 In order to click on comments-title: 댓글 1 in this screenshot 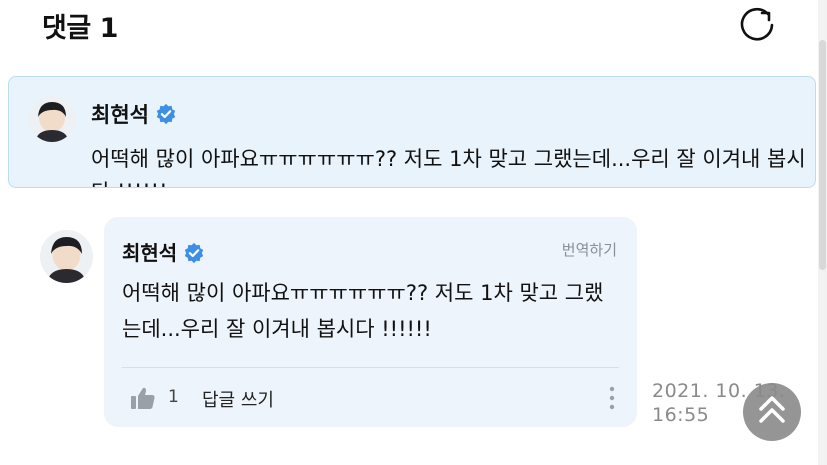, I will do `click(80, 28)`.